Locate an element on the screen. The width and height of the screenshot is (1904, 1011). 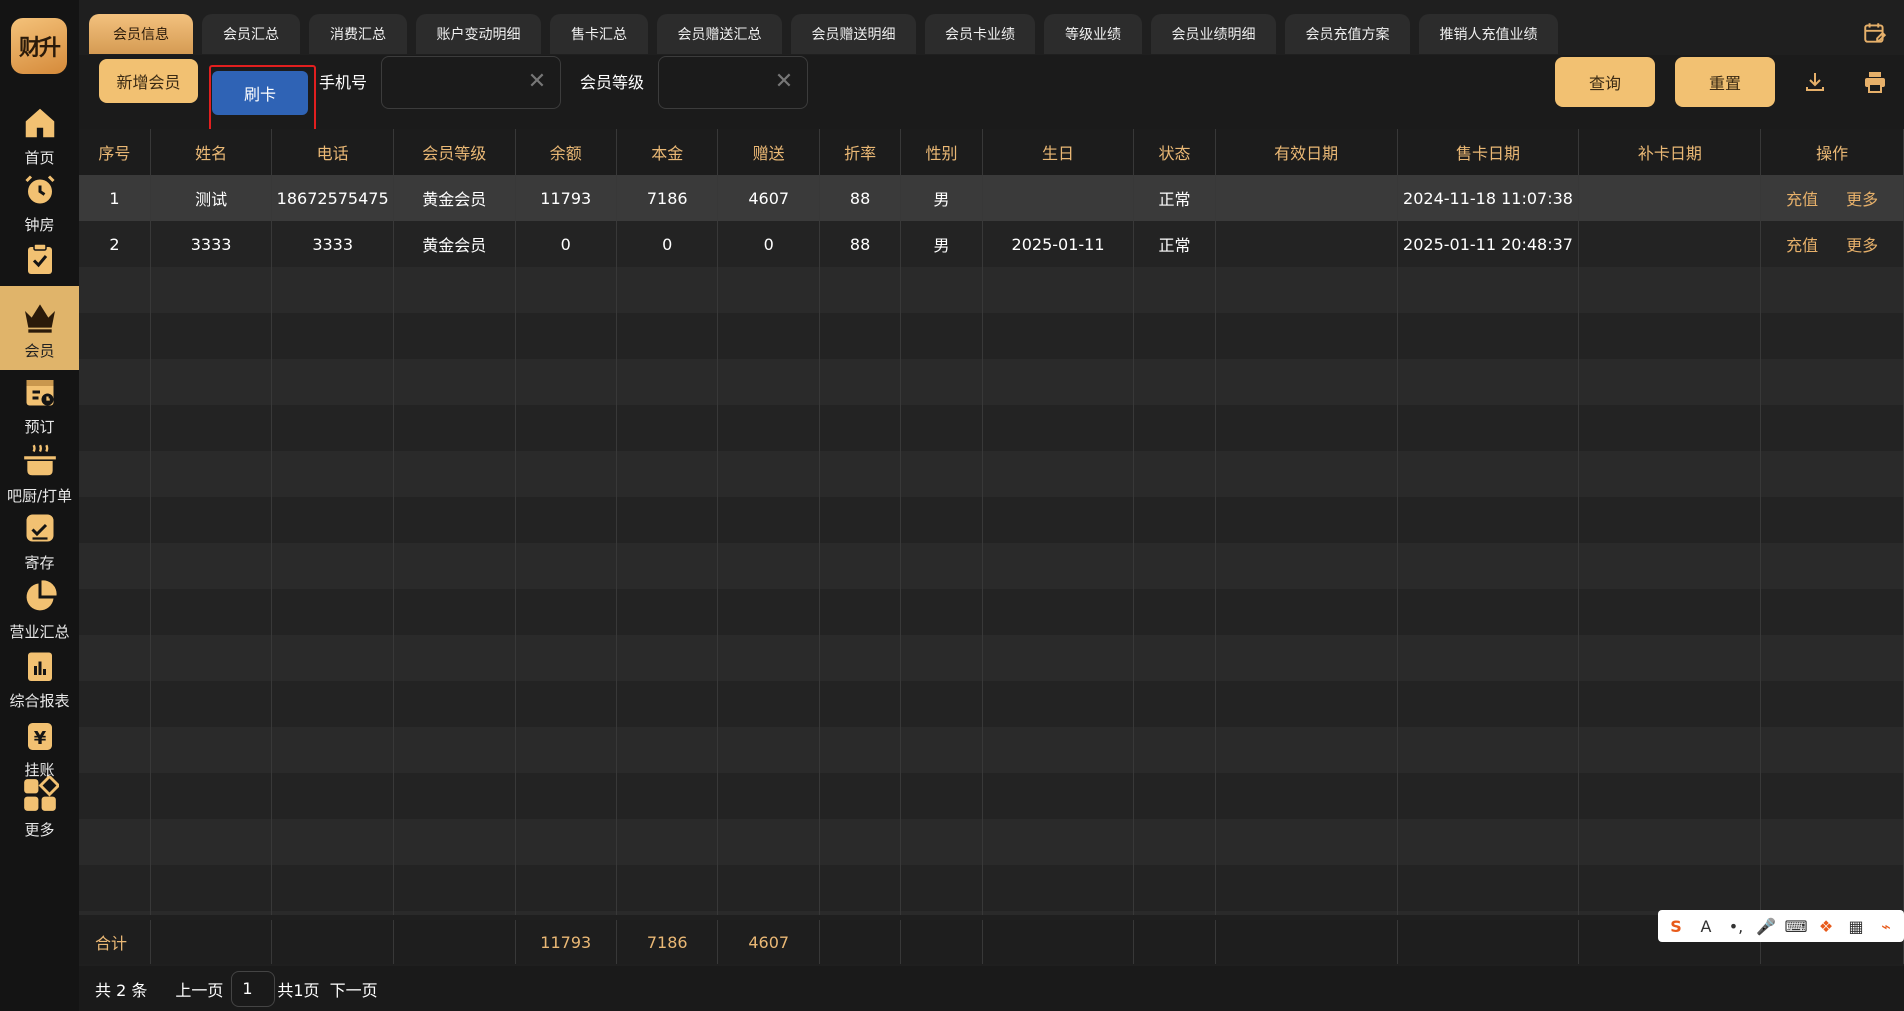
calendar-edit-icon is located at coordinates (1875, 33).